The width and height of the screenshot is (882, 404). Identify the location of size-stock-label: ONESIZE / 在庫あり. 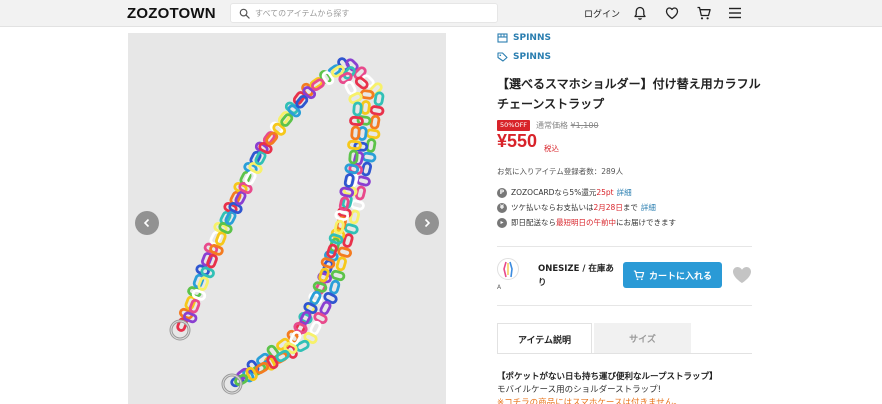
(576, 276).